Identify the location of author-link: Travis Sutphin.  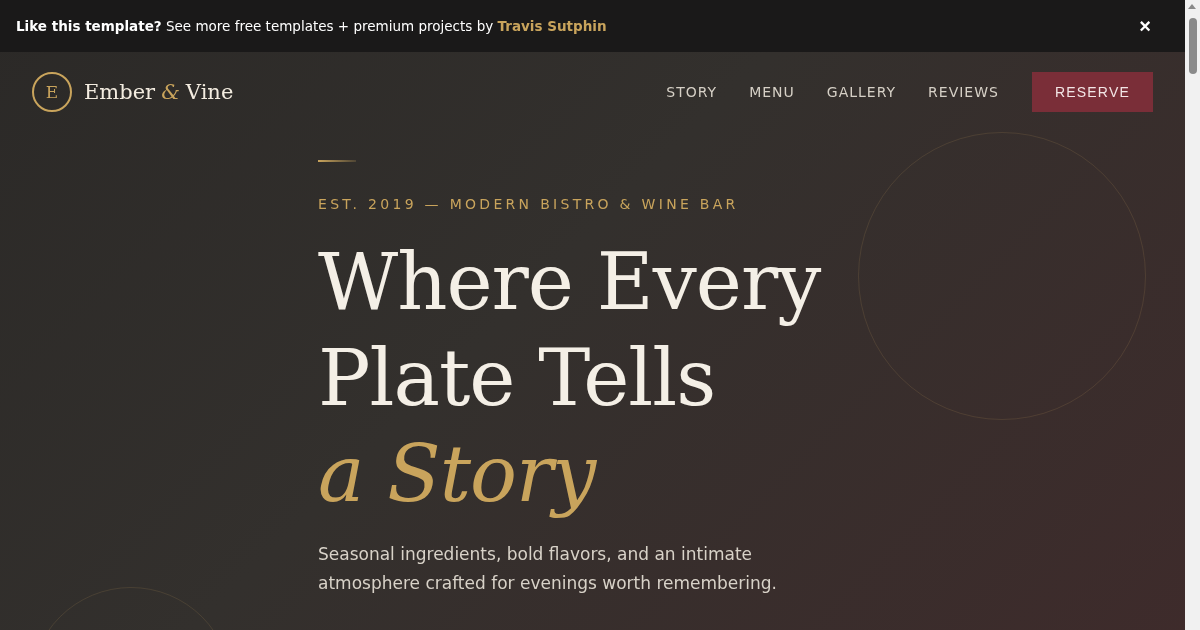
(552, 26).